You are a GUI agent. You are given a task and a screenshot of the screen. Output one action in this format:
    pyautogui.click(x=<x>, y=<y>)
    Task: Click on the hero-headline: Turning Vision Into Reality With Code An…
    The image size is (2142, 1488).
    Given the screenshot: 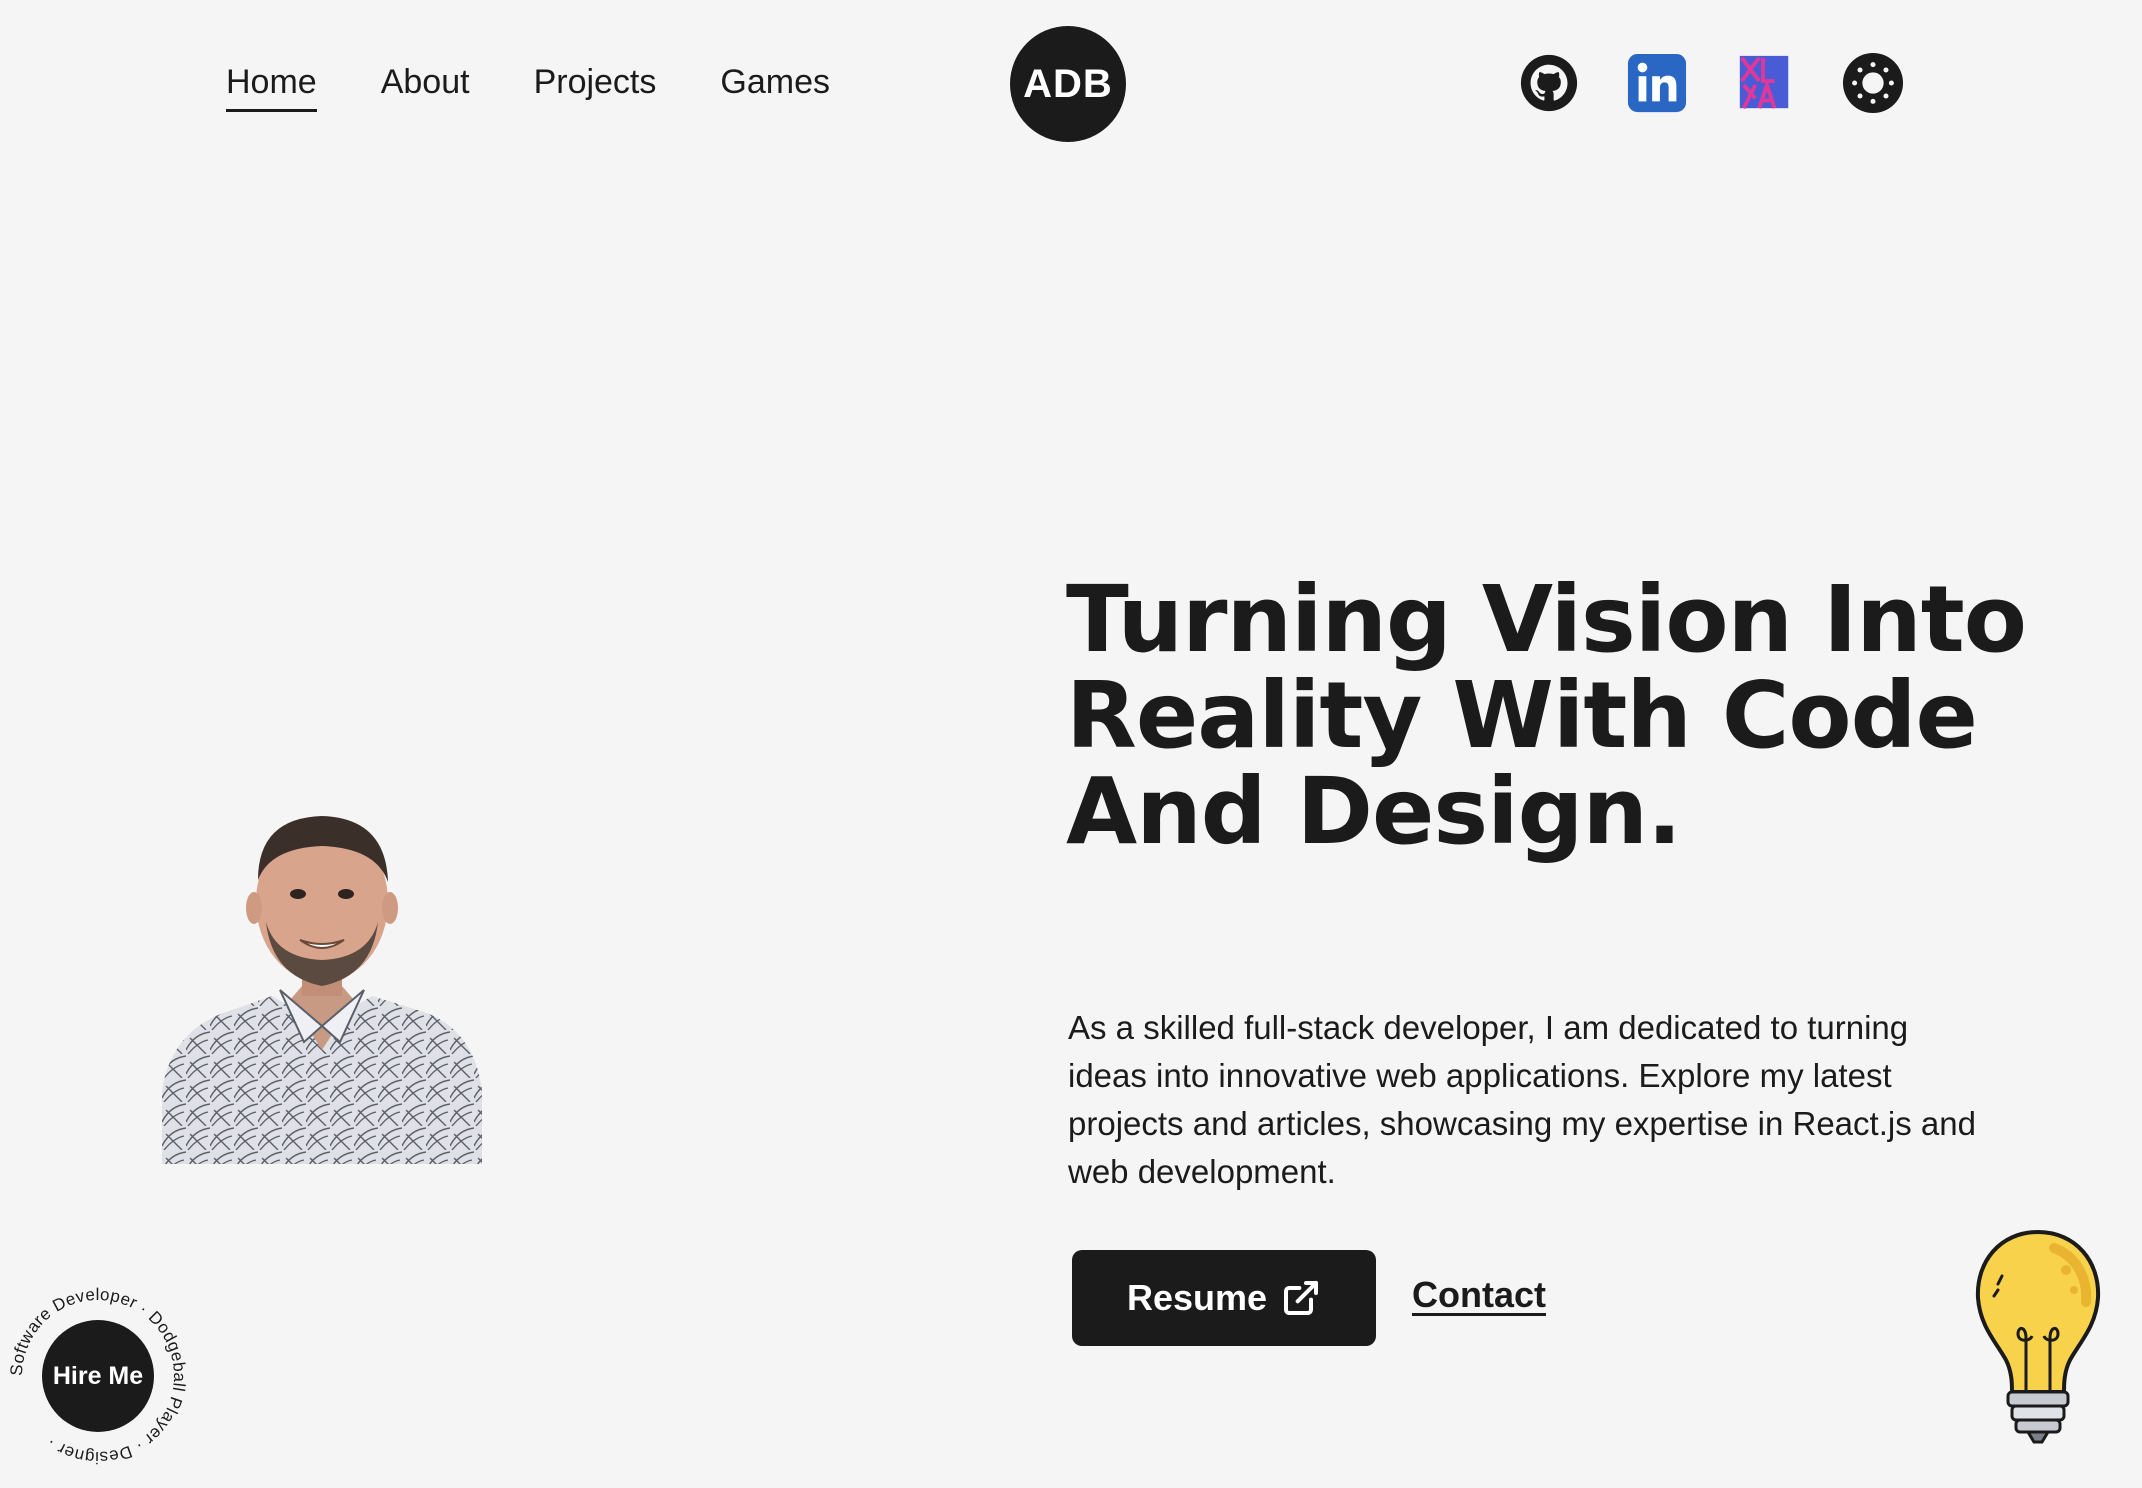 What is the action you would take?
    pyautogui.click(x=1546, y=715)
    